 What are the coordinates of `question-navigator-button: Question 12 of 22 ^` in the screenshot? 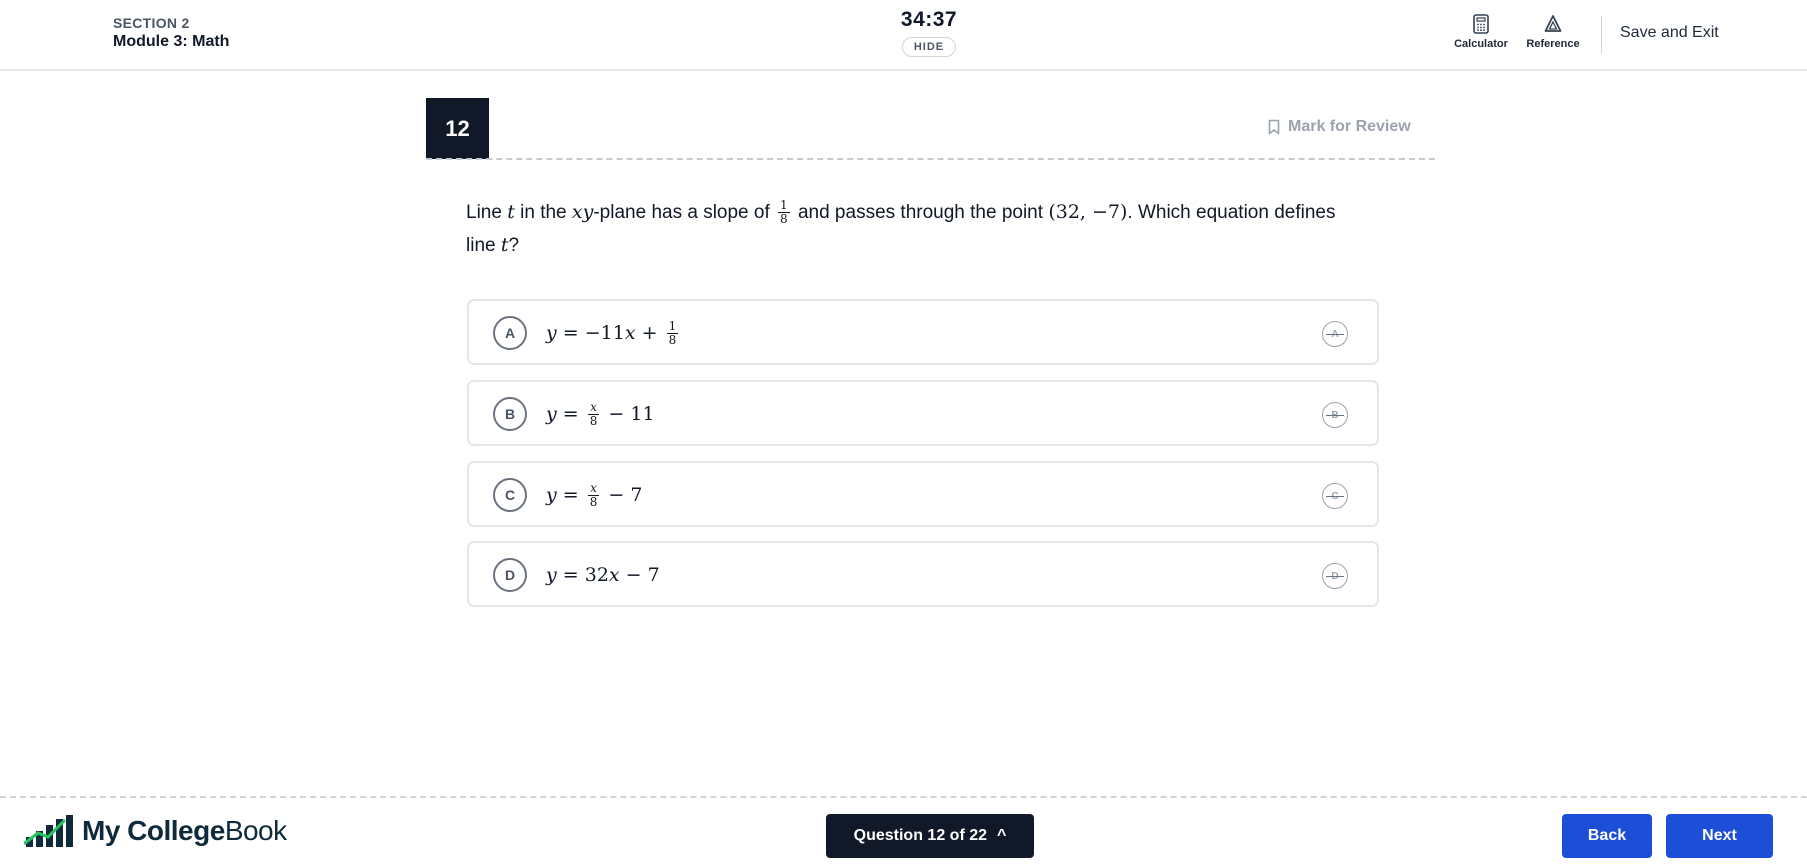 It's located at (930, 836).